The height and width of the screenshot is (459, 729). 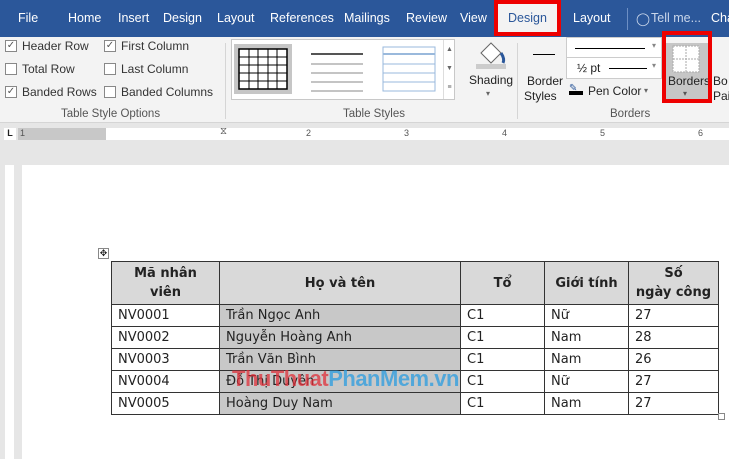 I want to click on cell: NV0003, so click(x=165, y=359).